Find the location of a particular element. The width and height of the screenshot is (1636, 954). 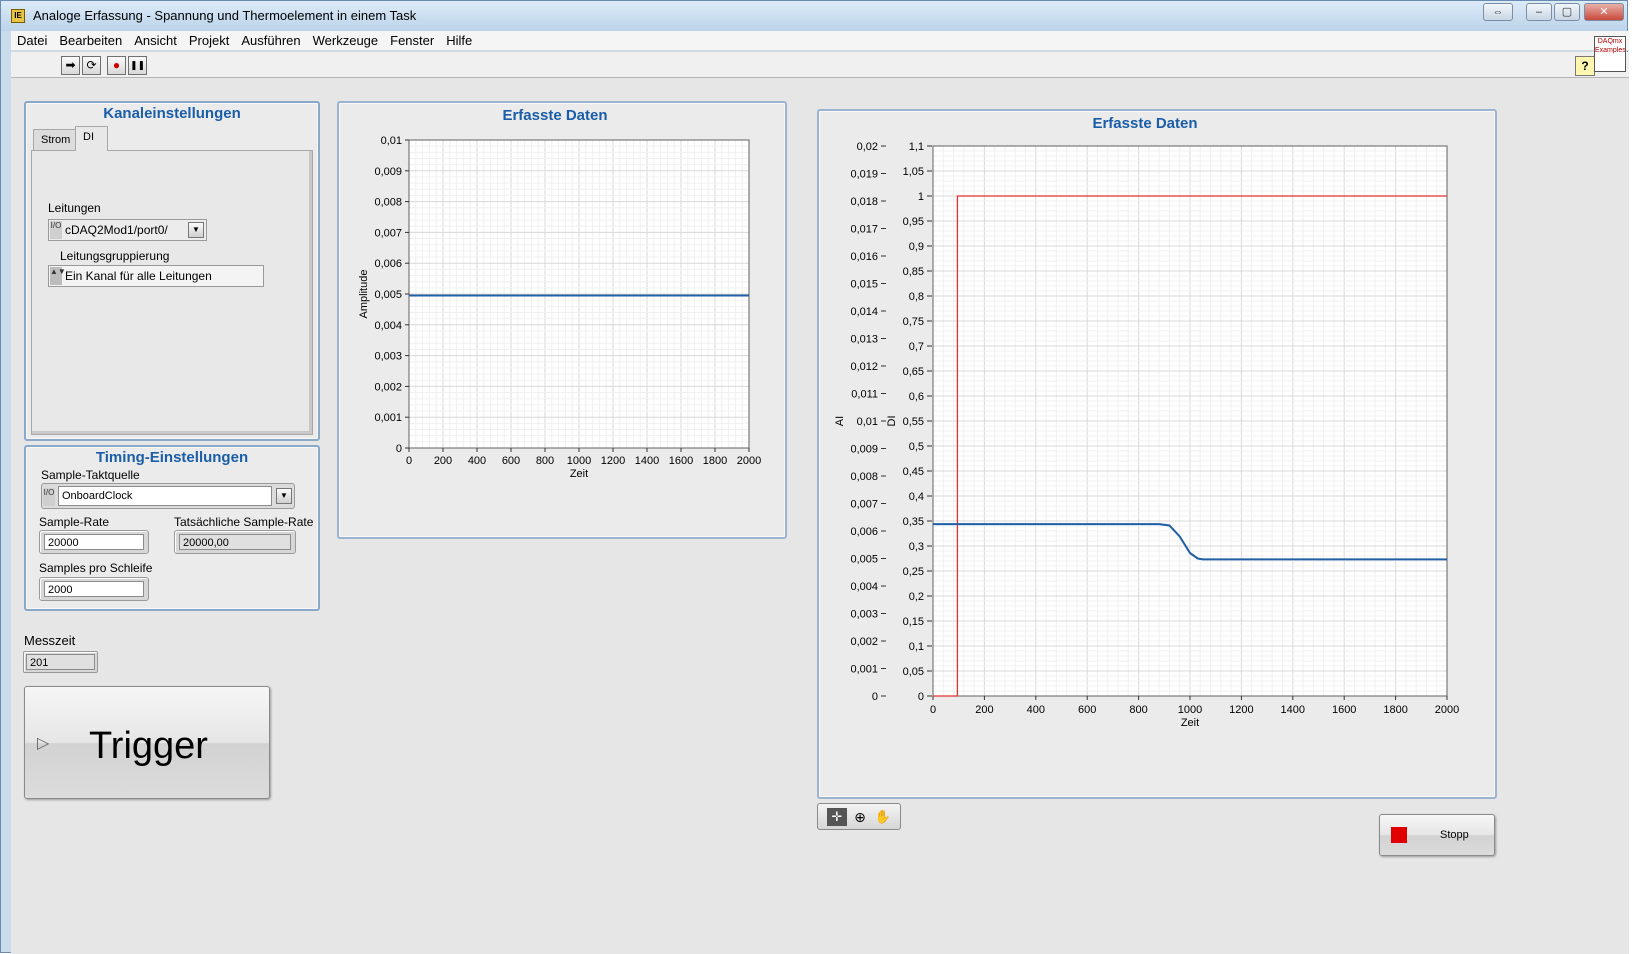

y-tick-label: 0,003 is located at coordinates (388, 357).